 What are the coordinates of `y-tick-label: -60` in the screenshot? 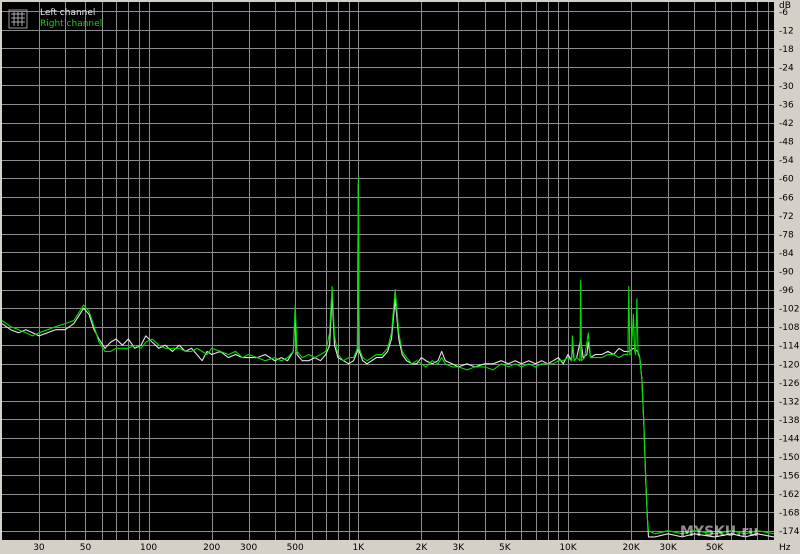 It's located at (786, 180).